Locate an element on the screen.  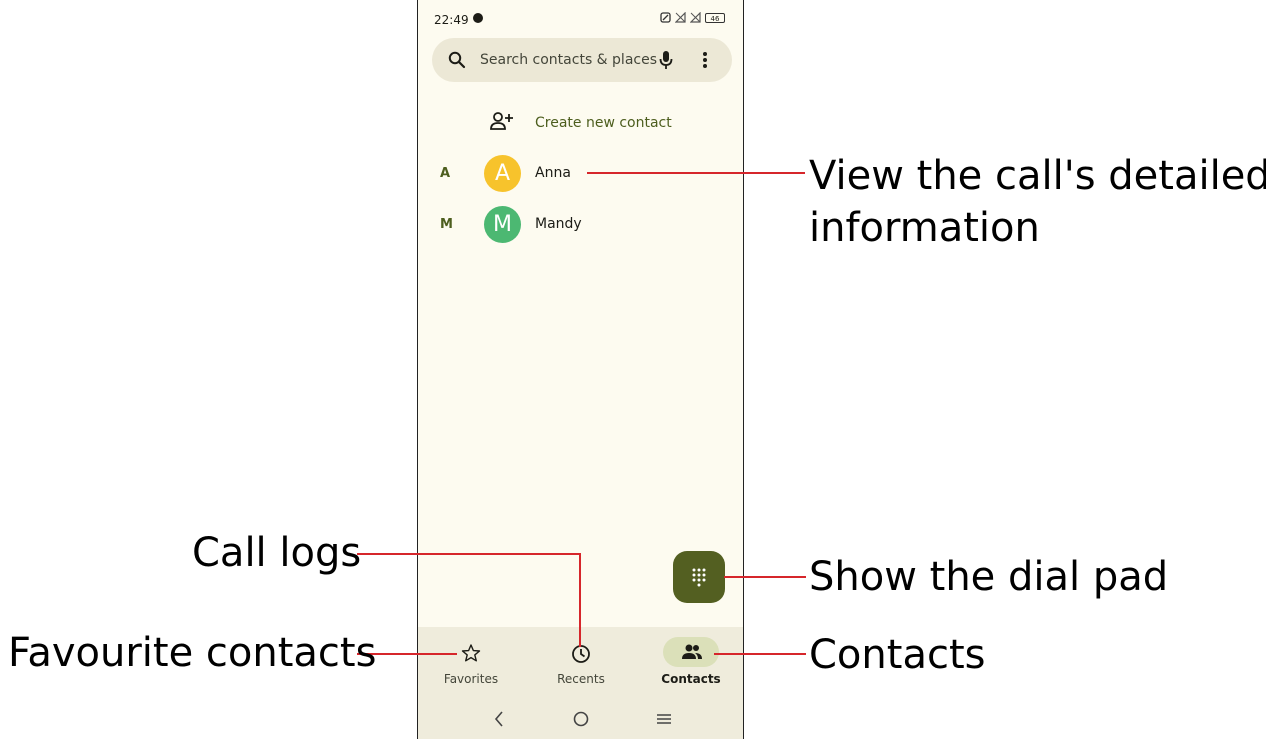
annotation-dial-pad: Show the dial pad is located at coordinates (989, 577).